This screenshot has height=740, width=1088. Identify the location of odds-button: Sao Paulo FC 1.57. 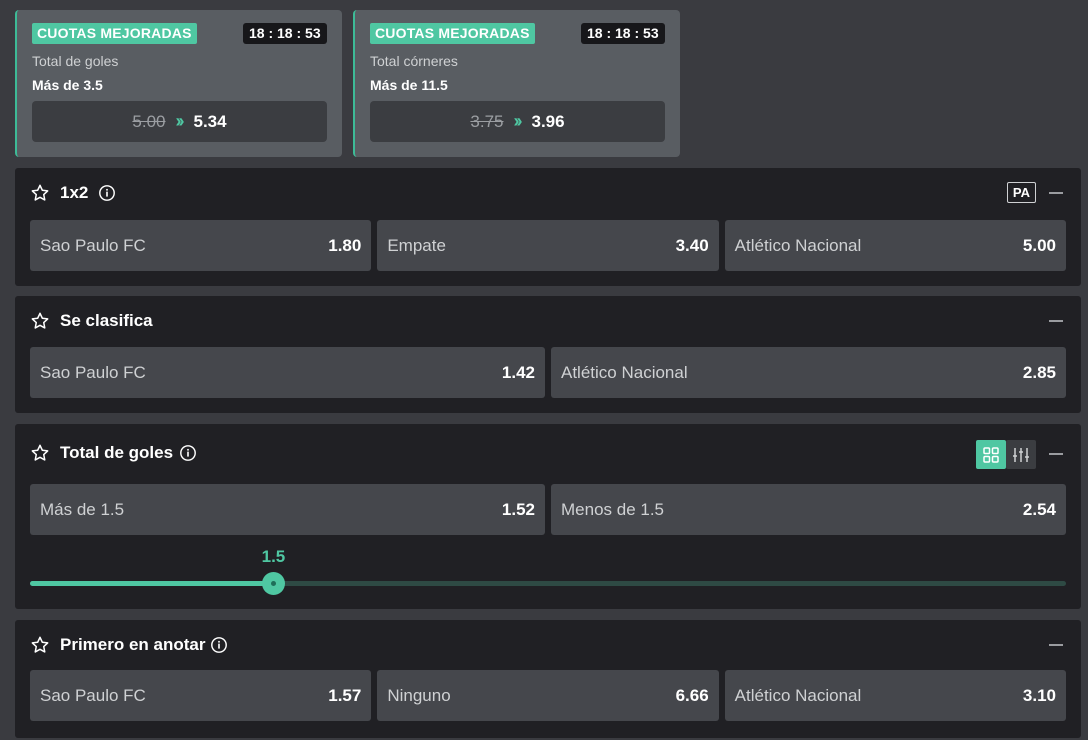
(201, 695).